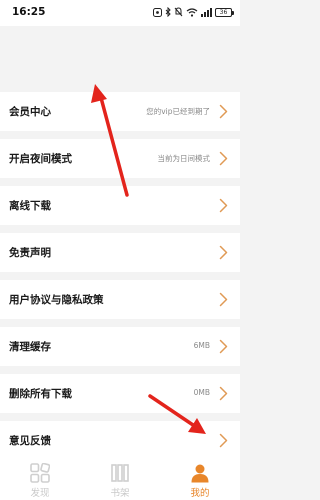 This screenshot has height=500, width=320. What do you see at coordinates (200, 473) in the screenshot?
I see `profile-person-icon` at bounding box center [200, 473].